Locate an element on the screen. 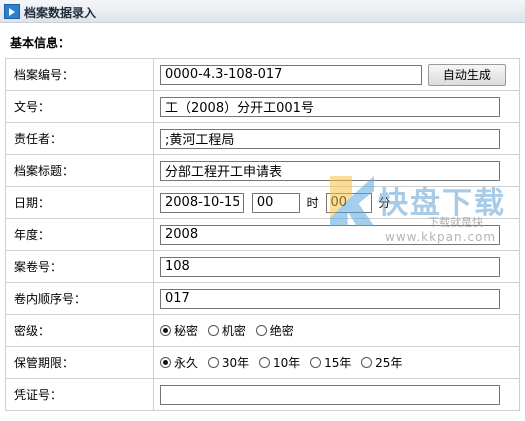  row-date: 日期： 时 分 is located at coordinates (262, 202).